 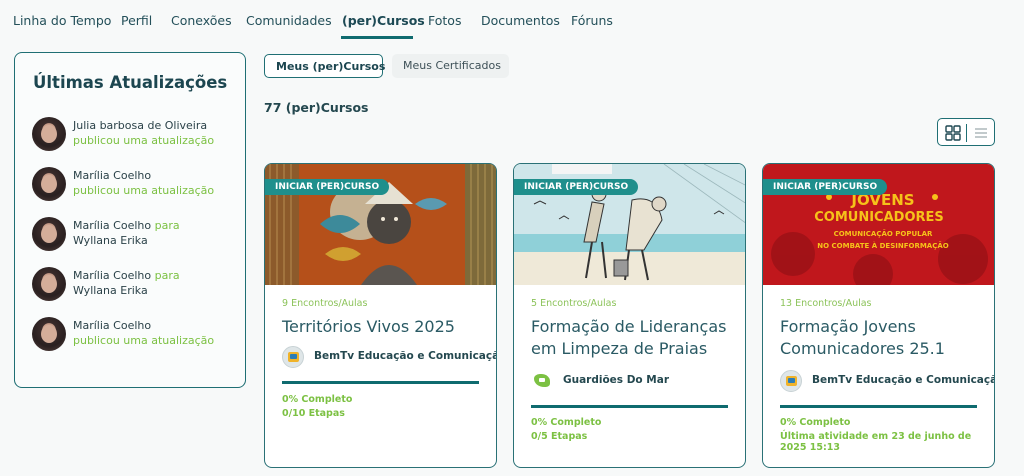 I want to click on encounters-count: 5 Encontros/Aulas, so click(x=574, y=303).